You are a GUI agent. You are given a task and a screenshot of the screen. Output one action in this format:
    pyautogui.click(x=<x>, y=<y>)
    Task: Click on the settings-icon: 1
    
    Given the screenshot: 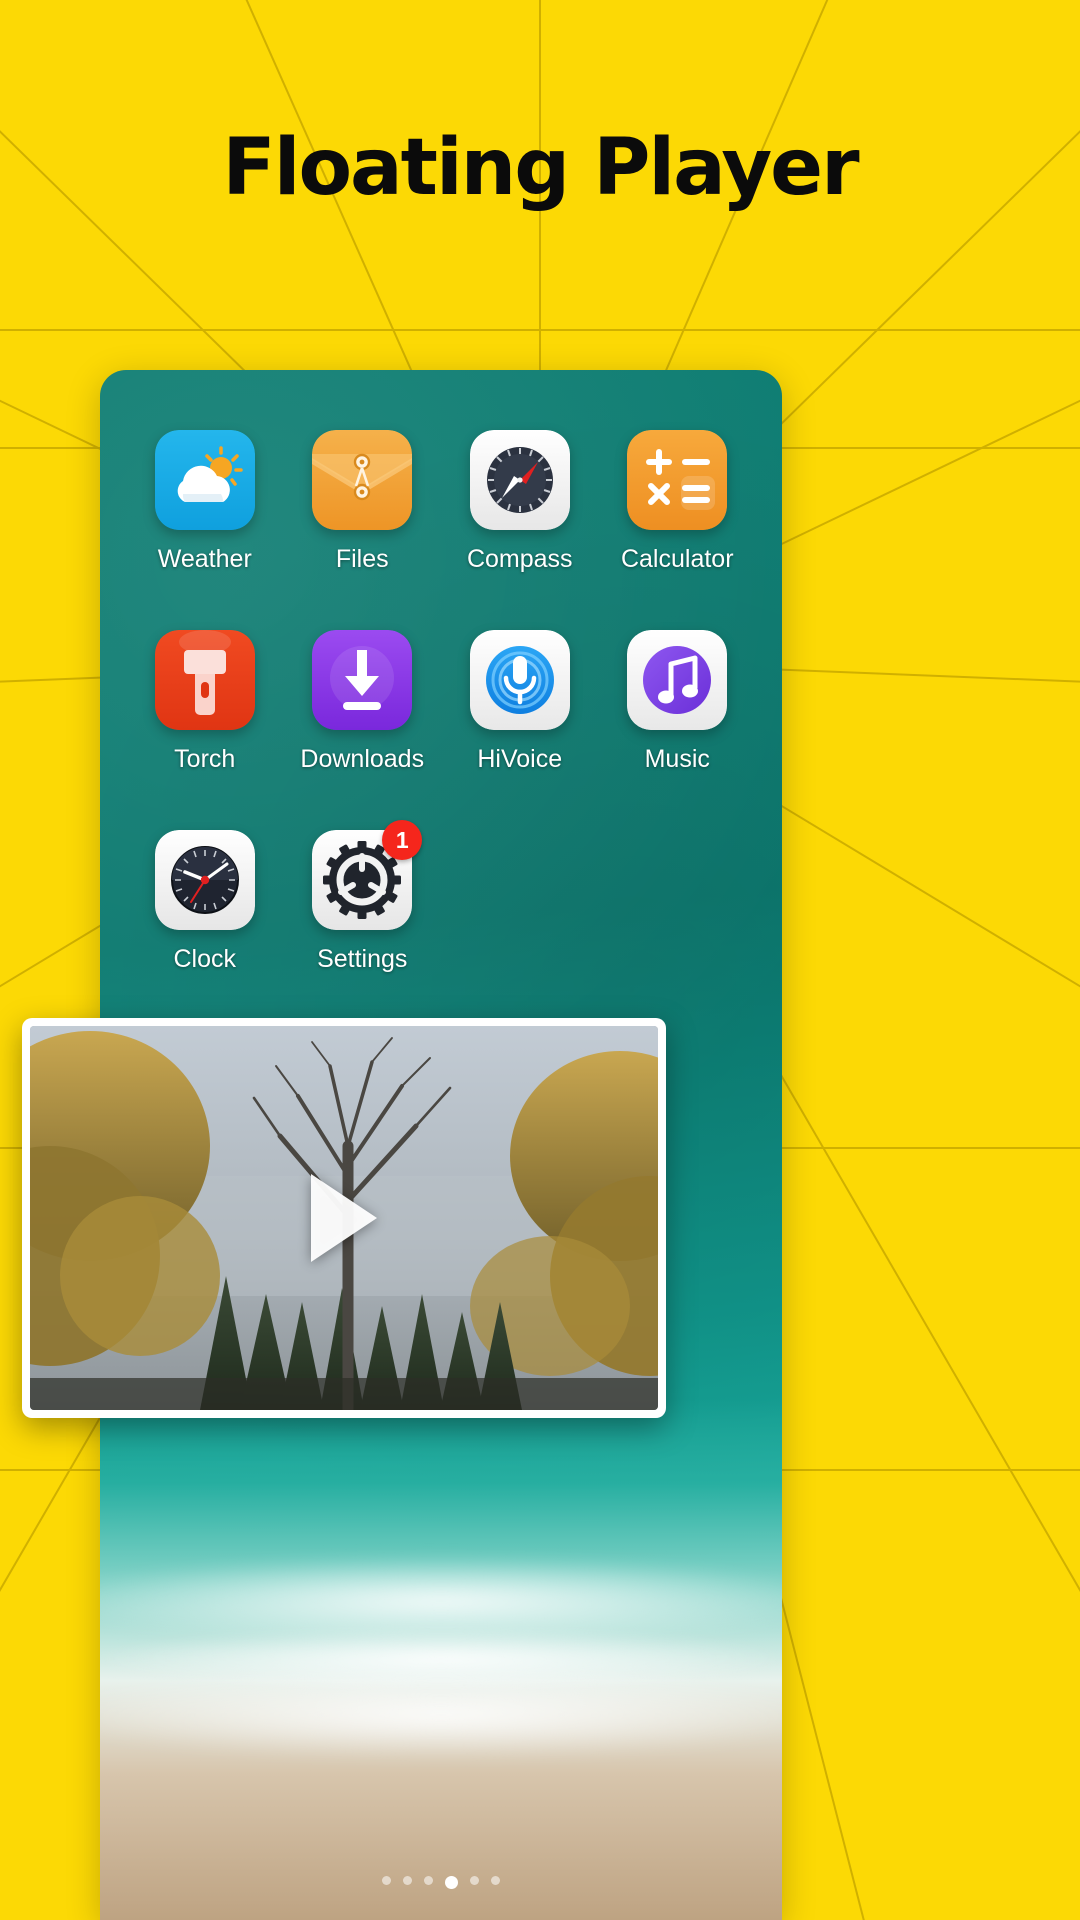 What is the action you would take?
    pyautogui.click(x=367, y=875)
    